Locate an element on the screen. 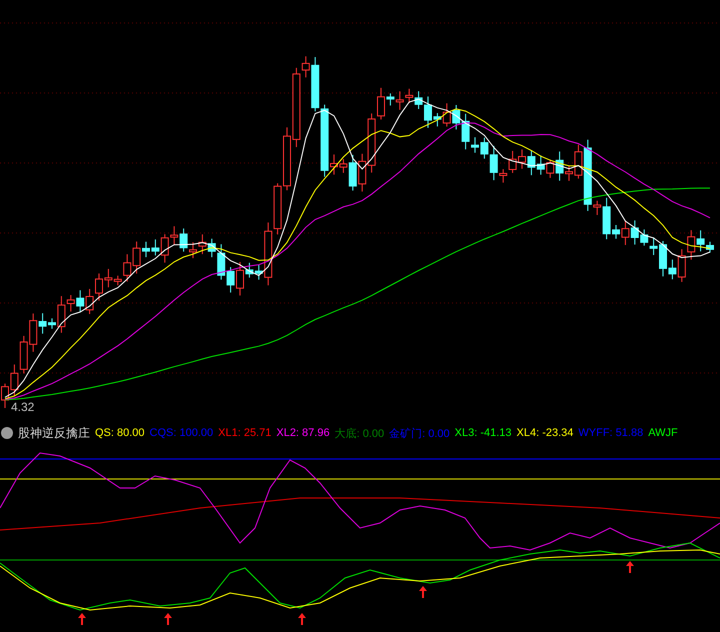  indicator-value: WYFF: 51.88 is located at coordinates (611, 433).